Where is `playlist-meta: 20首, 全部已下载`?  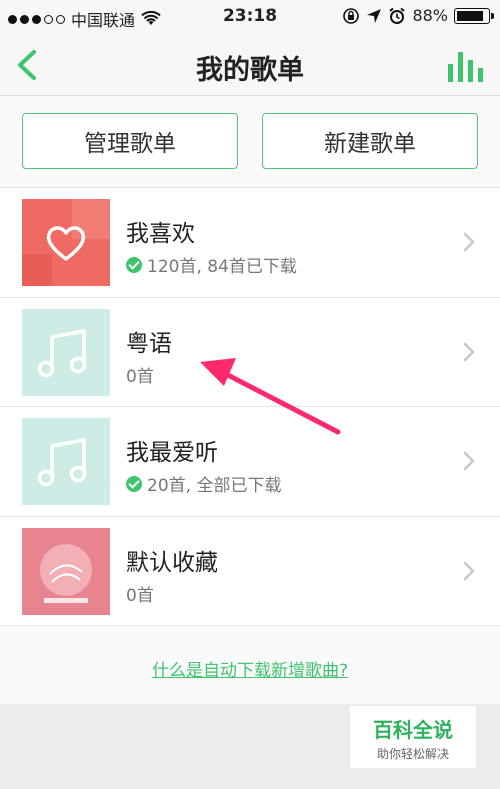
playlist-meta: 20首, 全部已下载 is located at coordinates (203, 483).